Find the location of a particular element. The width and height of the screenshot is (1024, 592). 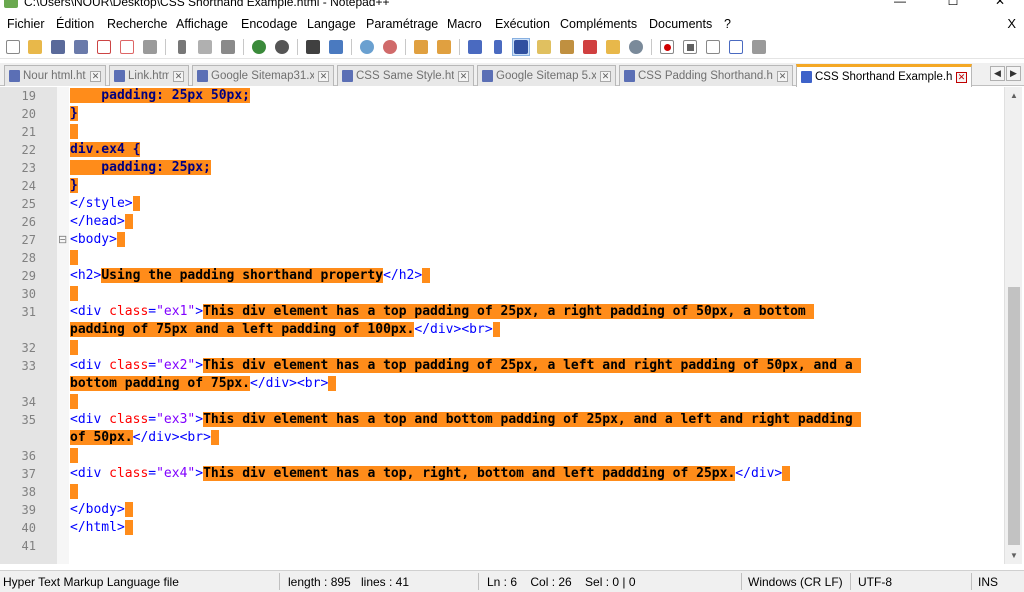

close-document-button: X is located at coordinates (1011, 23).